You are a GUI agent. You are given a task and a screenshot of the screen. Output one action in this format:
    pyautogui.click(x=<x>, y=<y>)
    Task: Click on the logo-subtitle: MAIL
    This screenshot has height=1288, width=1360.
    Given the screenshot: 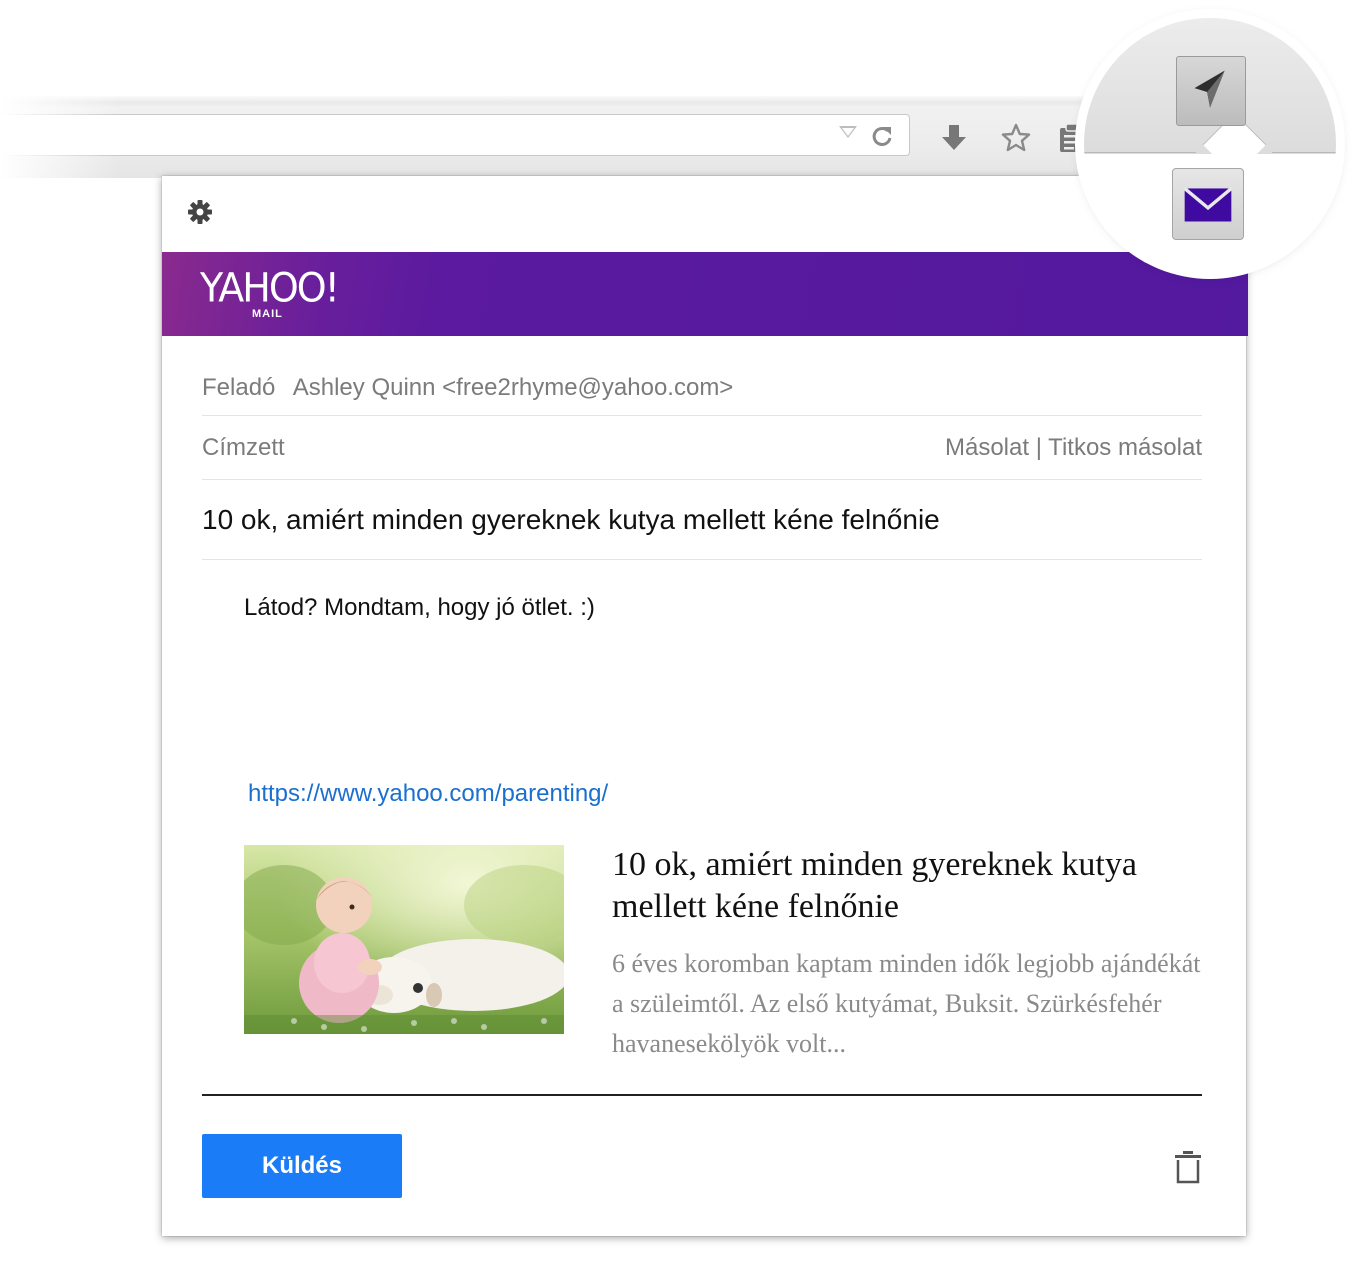 What is the action you would take?
    pyautogui.click(x=267, y=314)
    